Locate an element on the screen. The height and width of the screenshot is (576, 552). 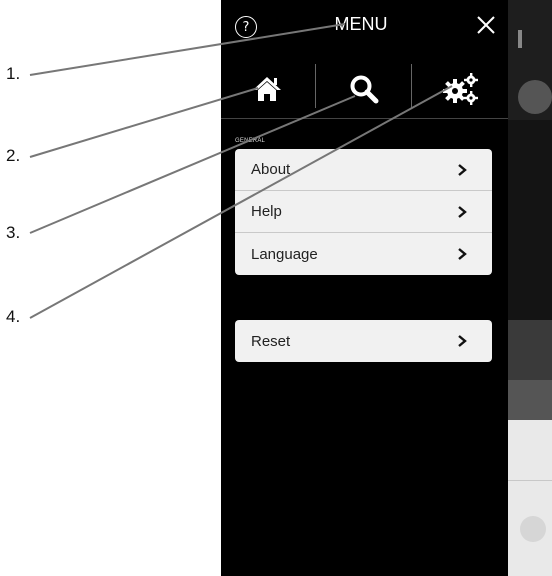
general-settings-group: About Help Language is located at coordinates (363, 212).